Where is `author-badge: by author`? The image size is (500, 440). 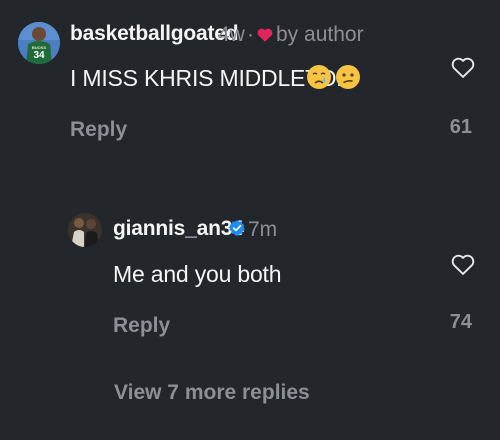
author-badge: by author is located at coordinates (320, 34).